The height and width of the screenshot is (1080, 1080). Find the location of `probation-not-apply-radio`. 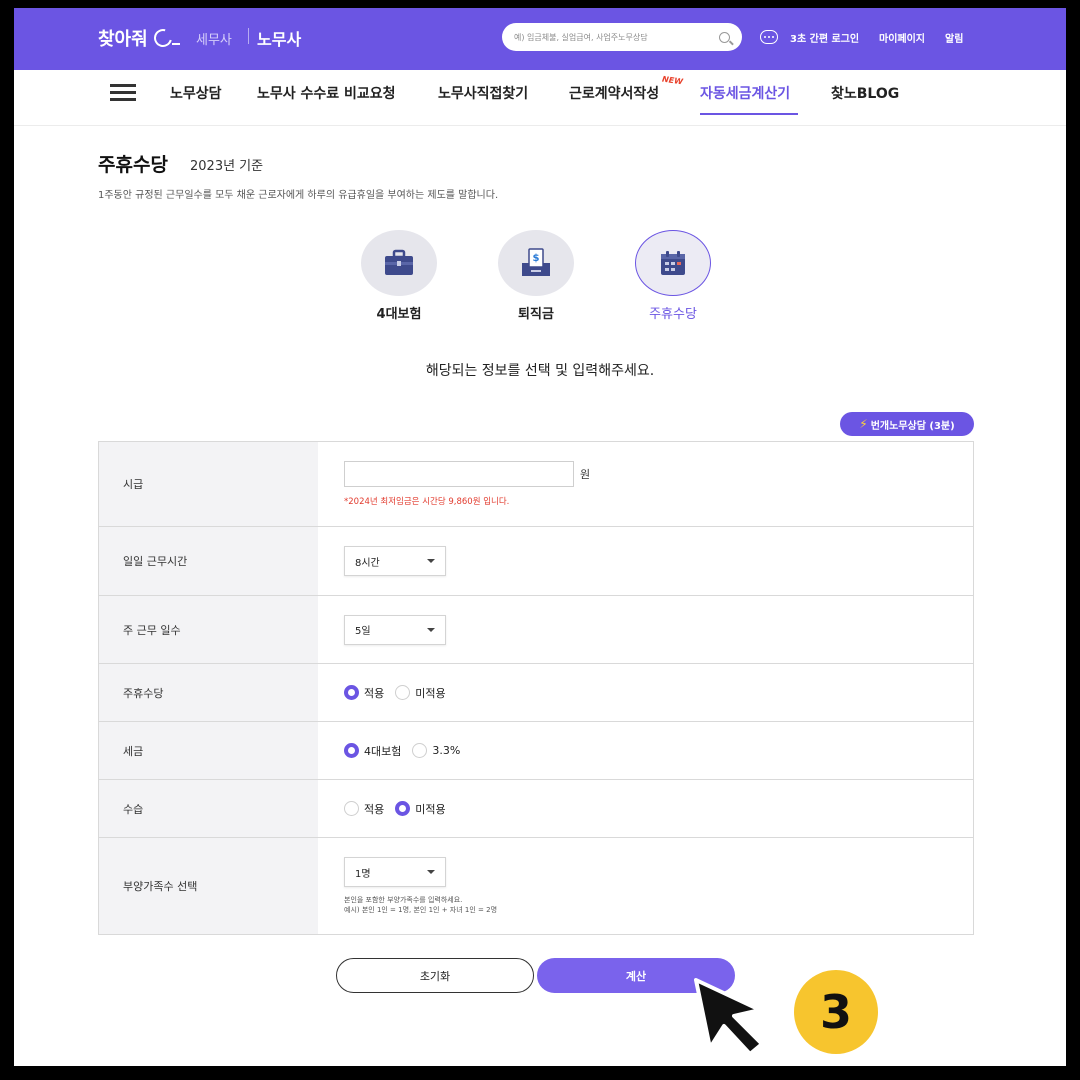

probation-not-apply-radio is located at coordinates (403, 808).